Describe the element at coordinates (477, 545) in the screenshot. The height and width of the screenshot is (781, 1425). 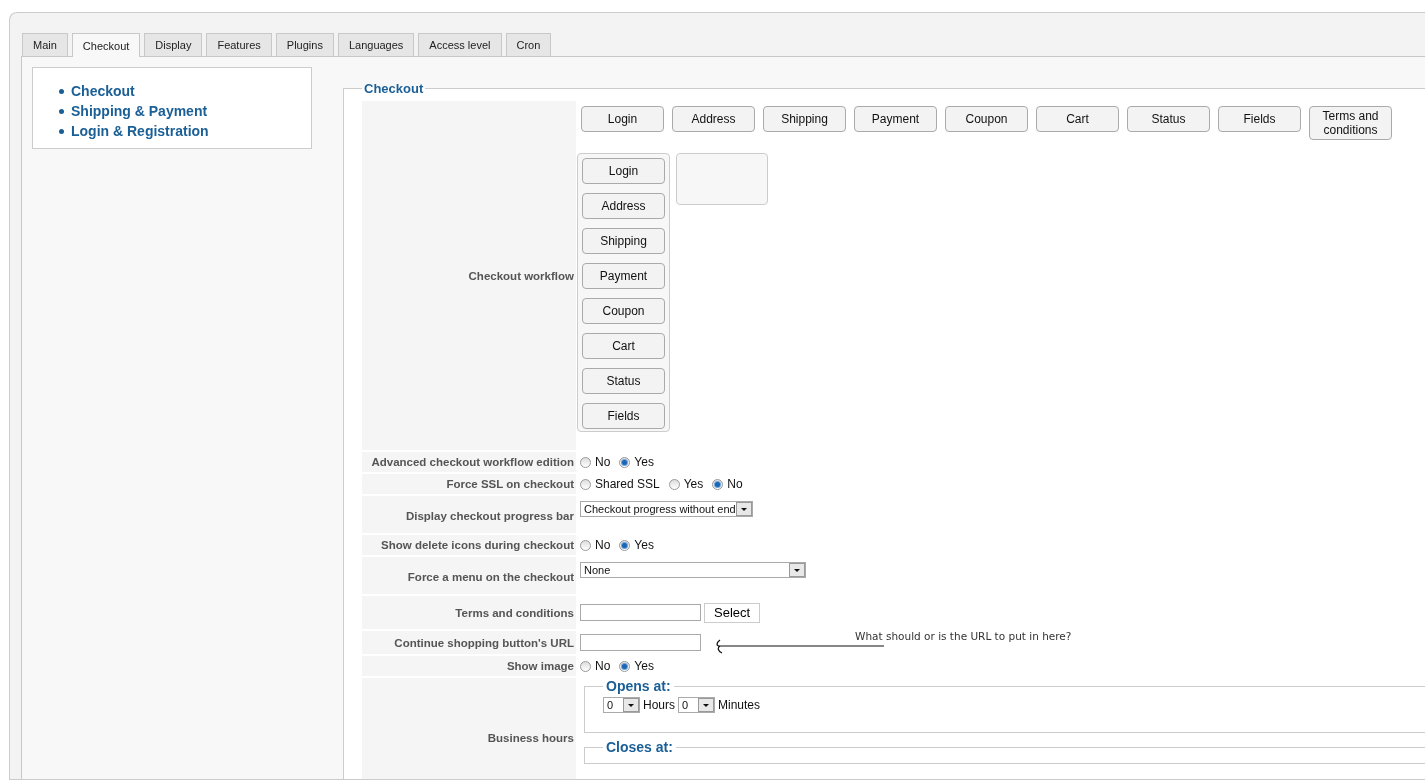
I see `field-label: Show delete icons during checkout` at that location.